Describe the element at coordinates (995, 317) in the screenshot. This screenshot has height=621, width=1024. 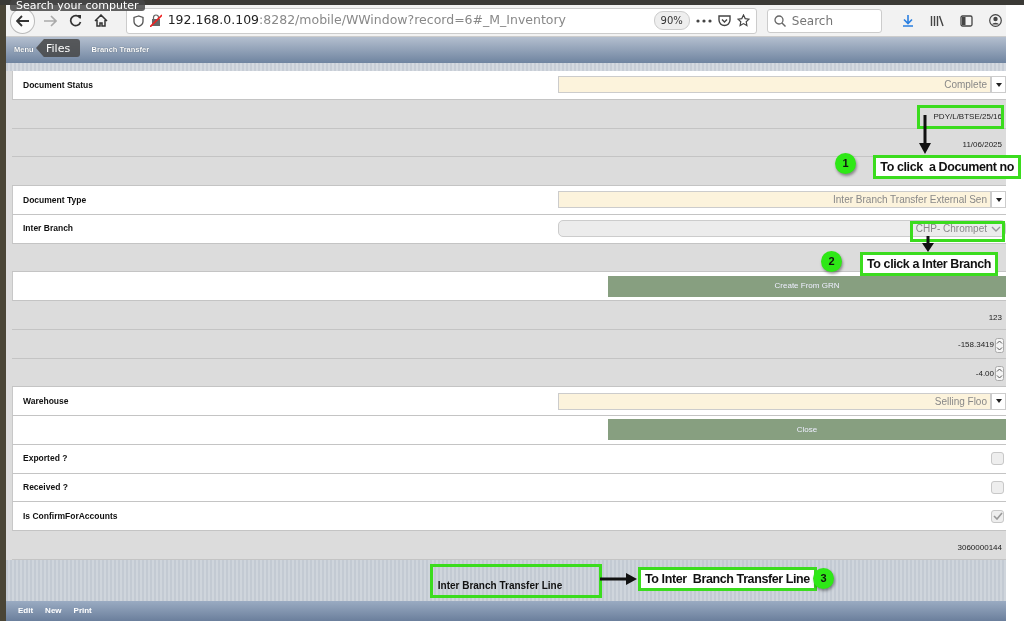
I see `field-value: 123` at that location.